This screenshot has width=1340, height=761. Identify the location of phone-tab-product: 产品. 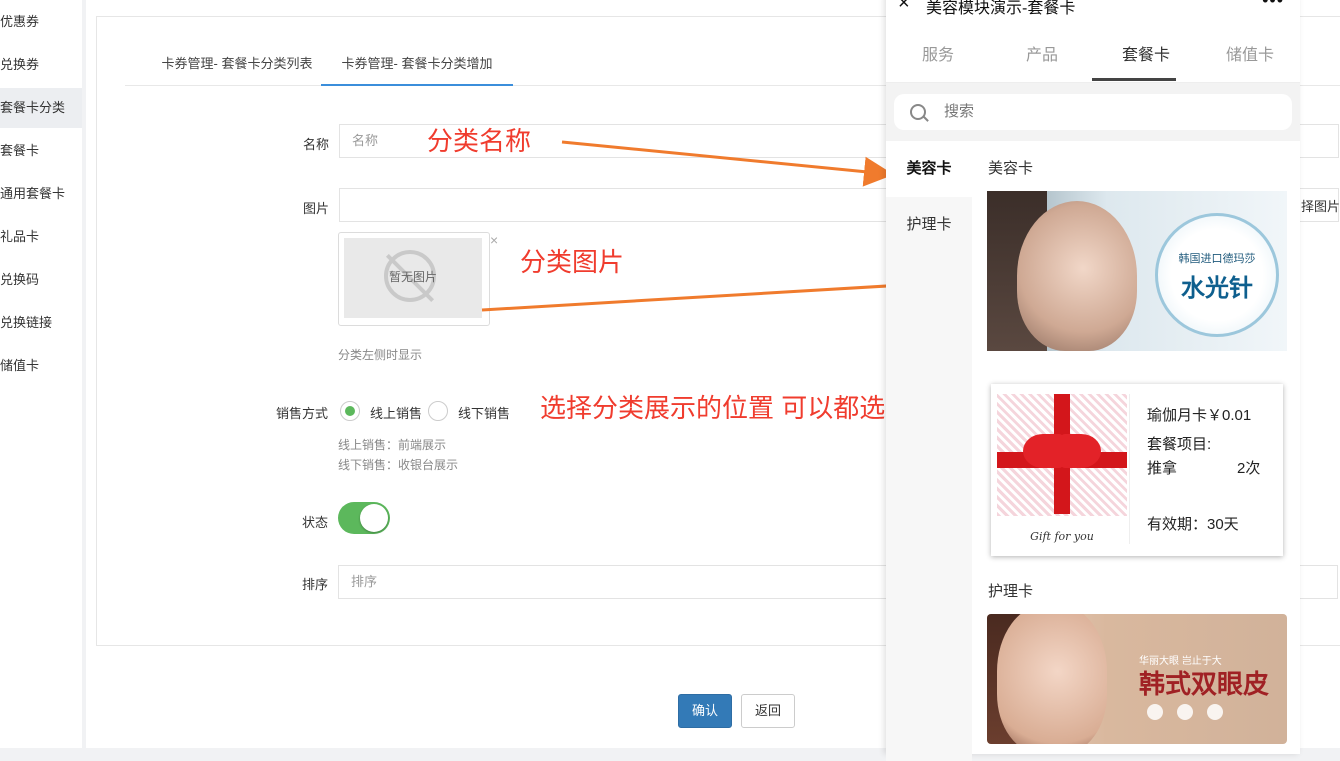
(1042, 56).